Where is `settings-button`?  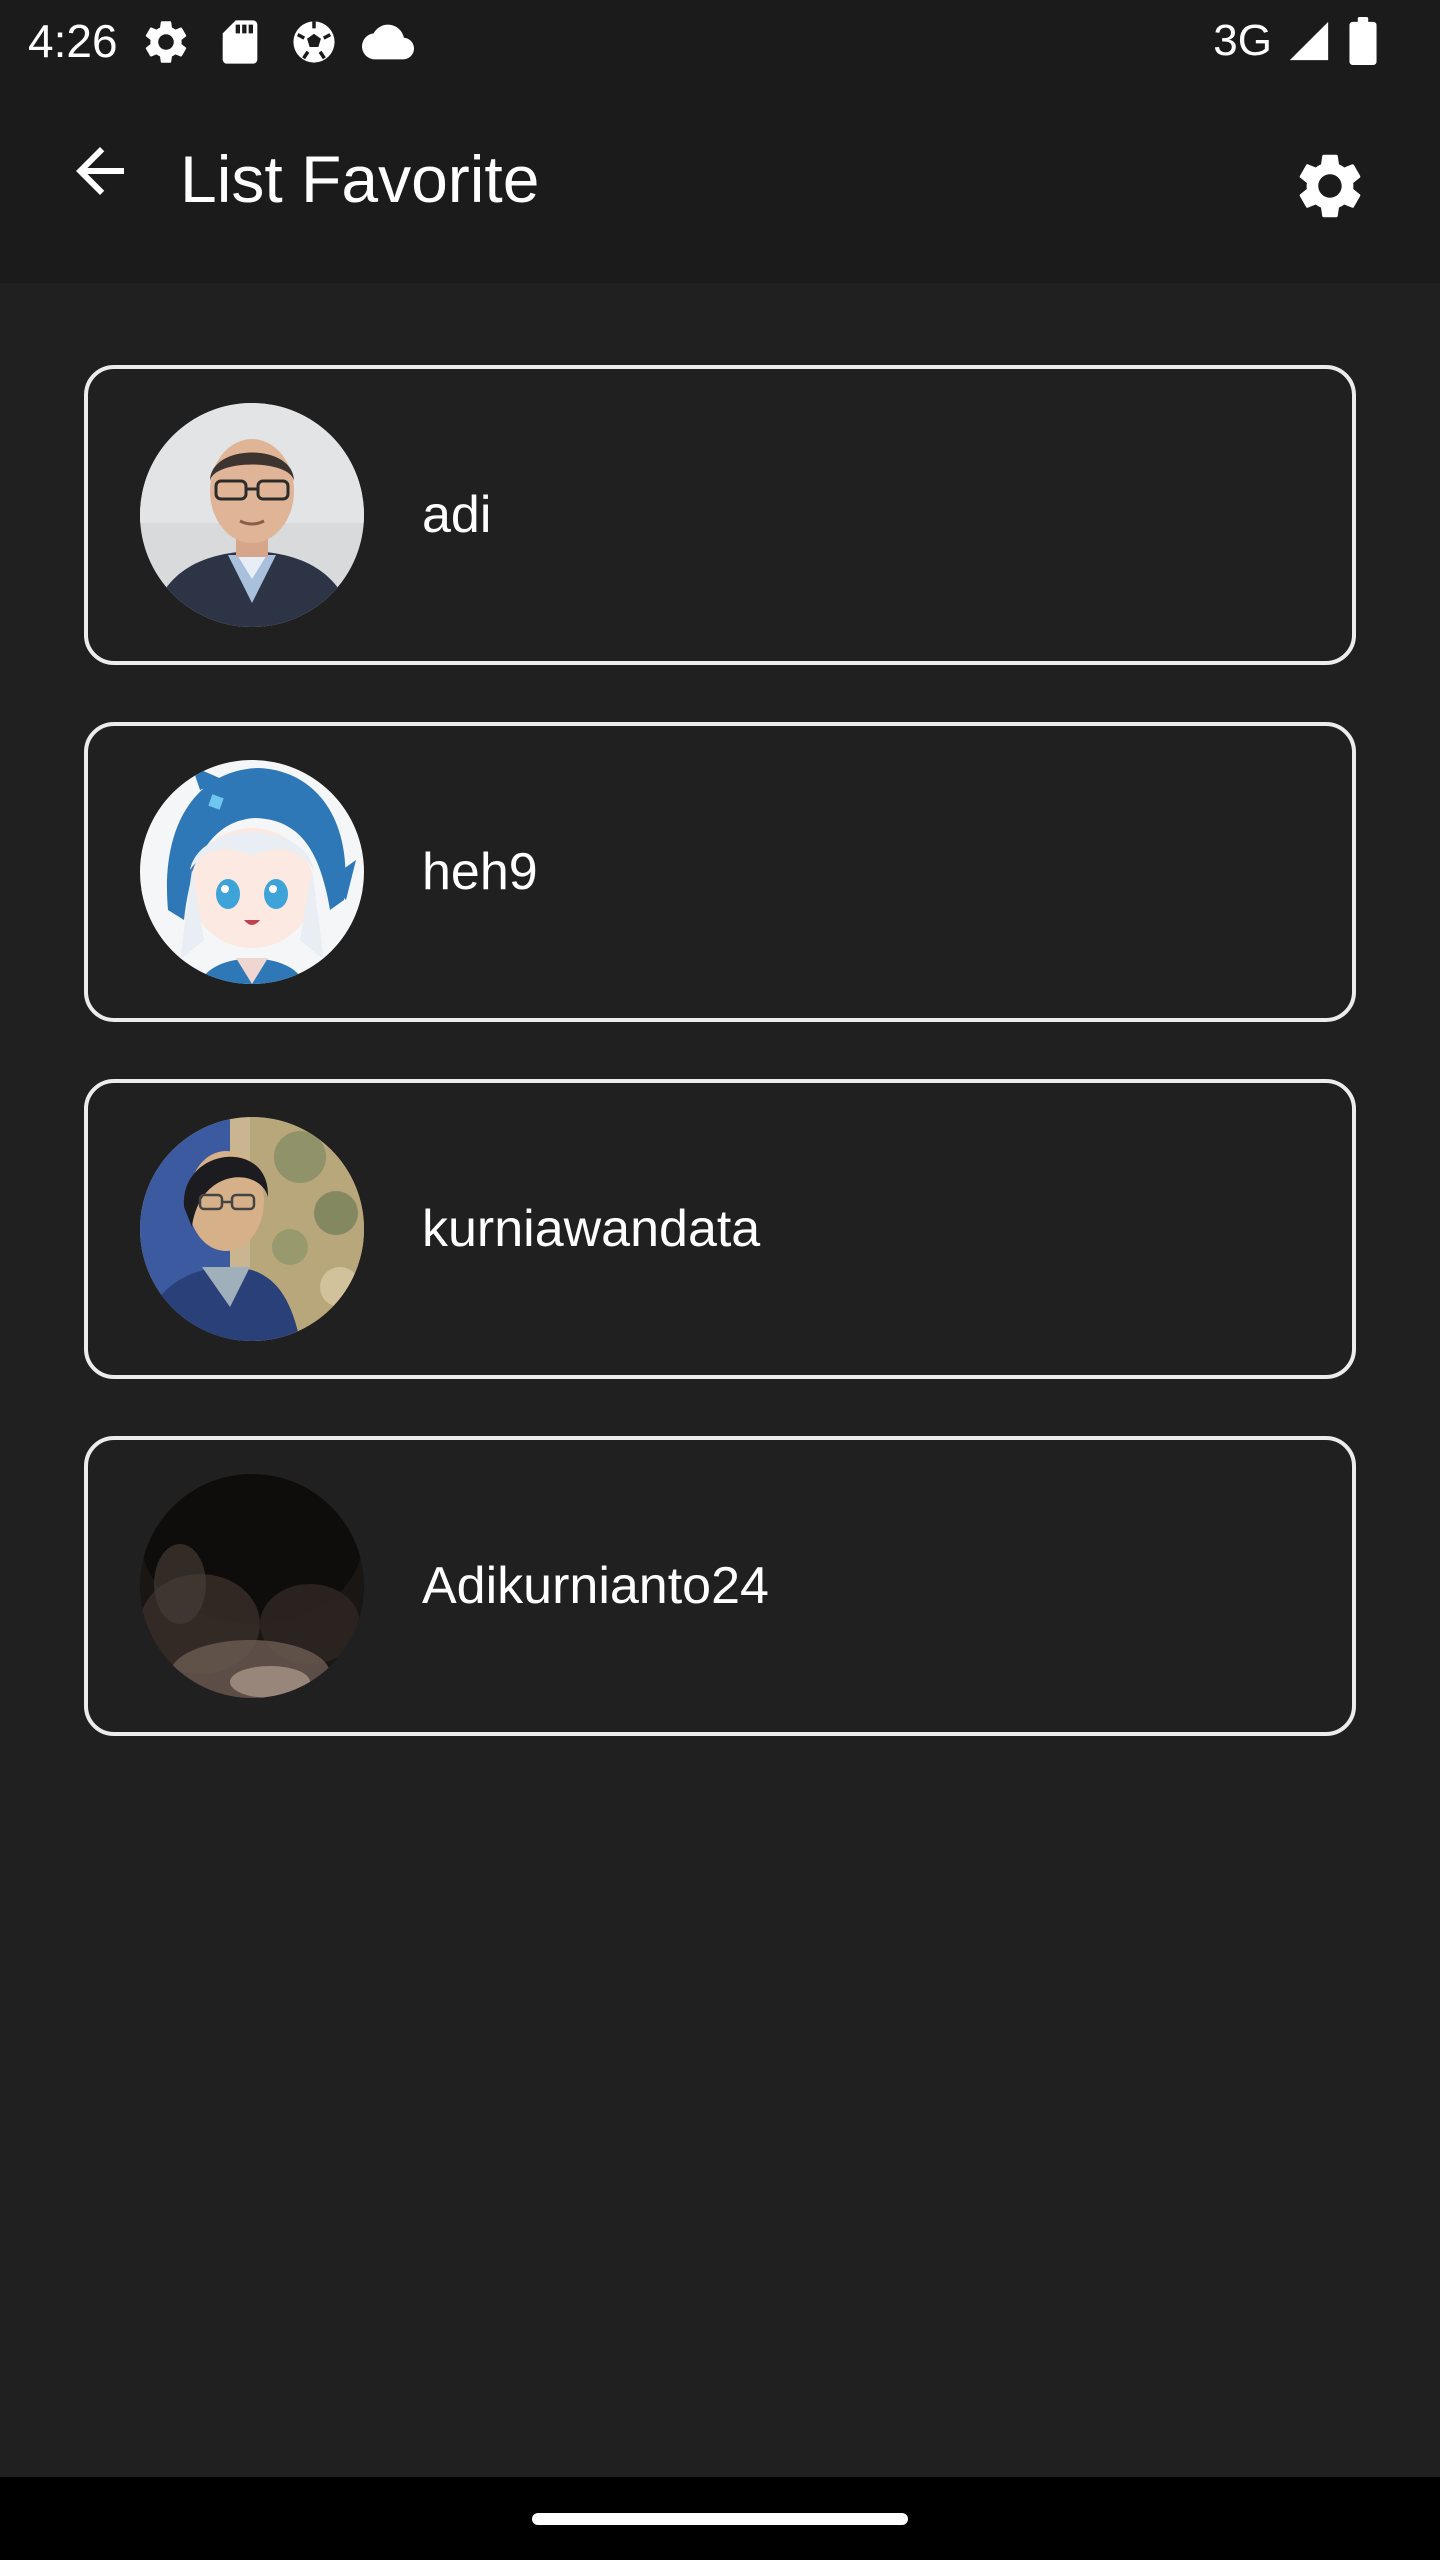 settings-button is located at coordinates (1330, 186).